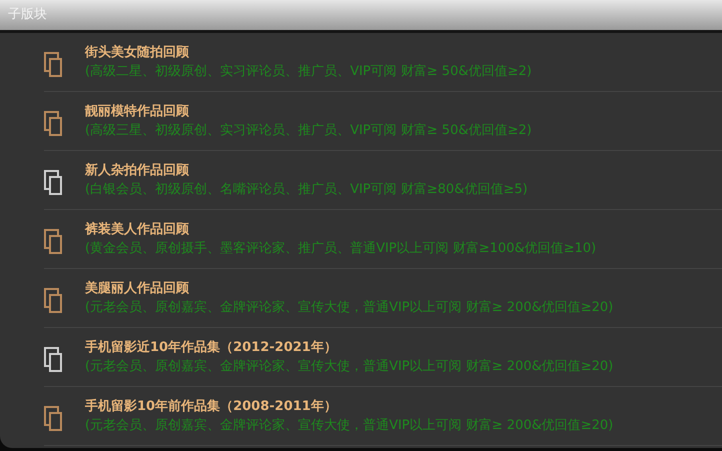 Image resolution: width=722 pixels, height=451 pixels. Describe the element at coordinates (349, 347) in the screenshot. I see `forum-link: 手机留影近10年作品集（2012-2021年）` at that location.